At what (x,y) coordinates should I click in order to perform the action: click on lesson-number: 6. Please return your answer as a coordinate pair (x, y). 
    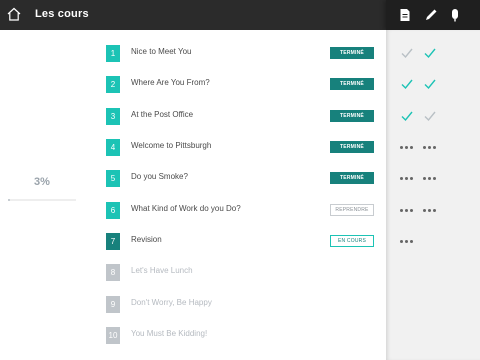
    Looking at the image, I should click on (113, 210).